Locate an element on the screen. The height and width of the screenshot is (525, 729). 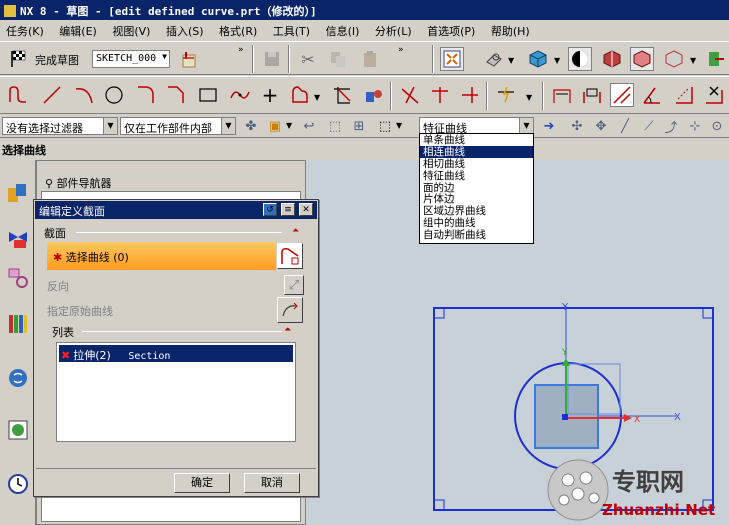
curve-rule-option: 单条曲线 is located at coordinates (476, 140).